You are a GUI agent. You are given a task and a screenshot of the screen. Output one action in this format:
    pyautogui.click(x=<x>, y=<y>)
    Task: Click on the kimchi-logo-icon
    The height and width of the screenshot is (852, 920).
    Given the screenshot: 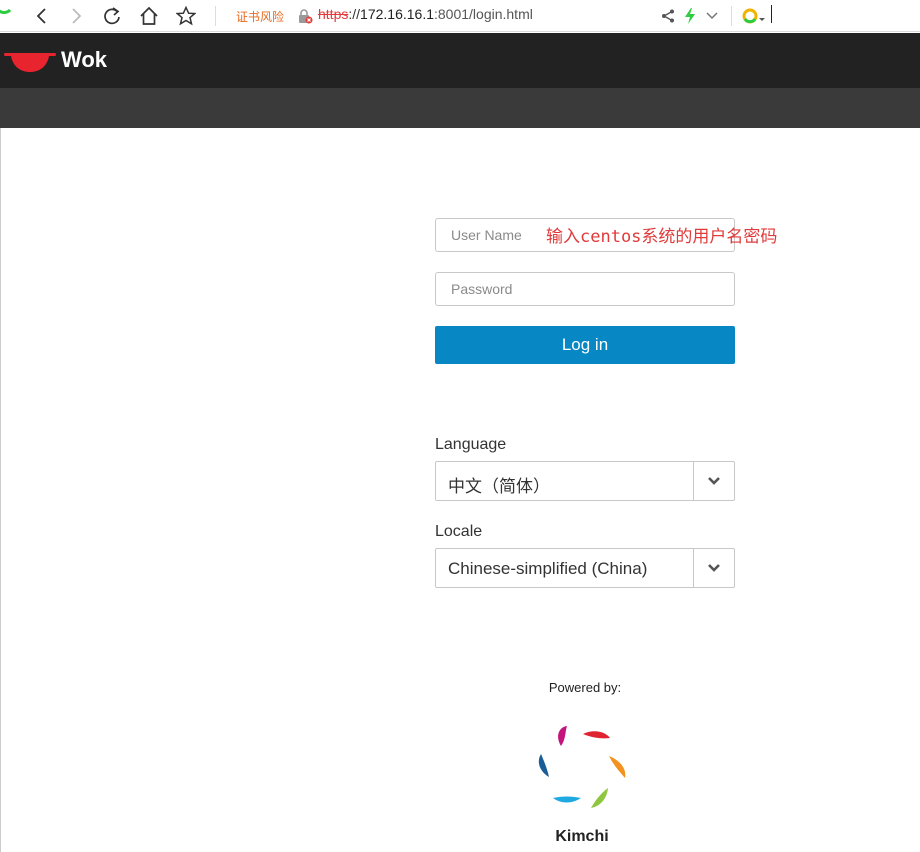 What is the action you would take?
    pyautogui.click(x=582, y=767)
    